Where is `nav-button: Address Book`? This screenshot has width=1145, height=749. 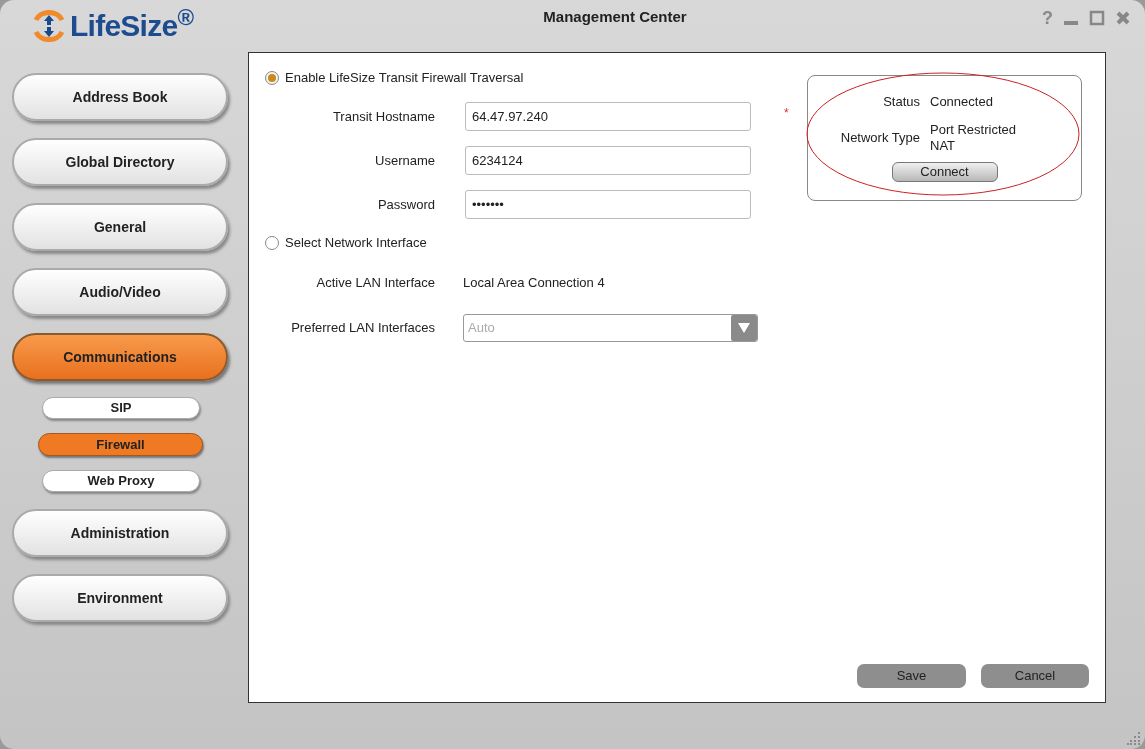
nav-button: Address Book is located at coordinates (120, 97).